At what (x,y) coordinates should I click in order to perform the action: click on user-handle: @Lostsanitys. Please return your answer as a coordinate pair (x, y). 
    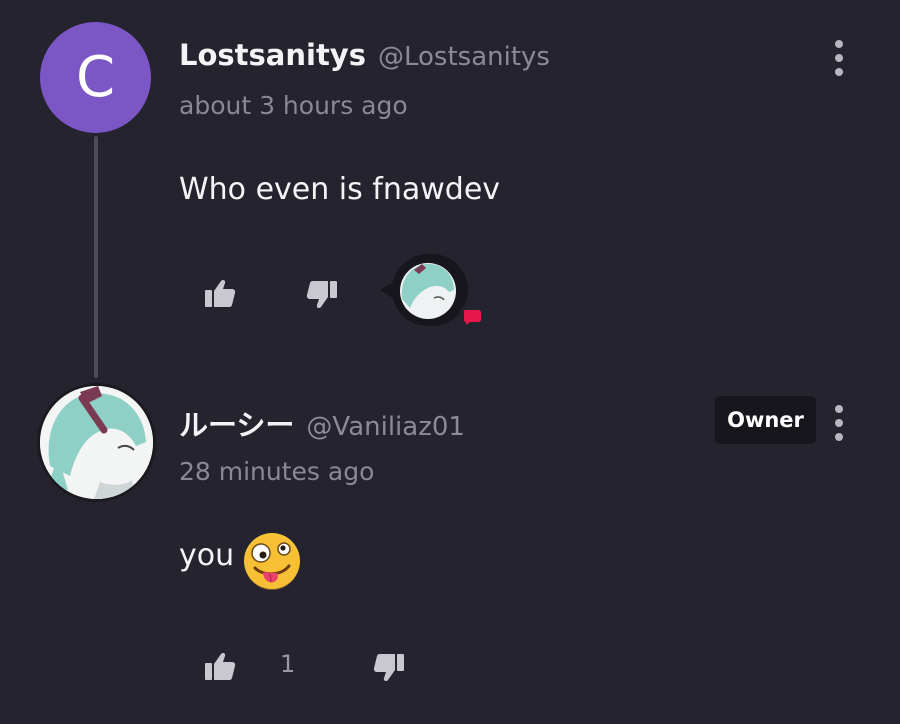
    Looking at the image, I should click on (464, 57).